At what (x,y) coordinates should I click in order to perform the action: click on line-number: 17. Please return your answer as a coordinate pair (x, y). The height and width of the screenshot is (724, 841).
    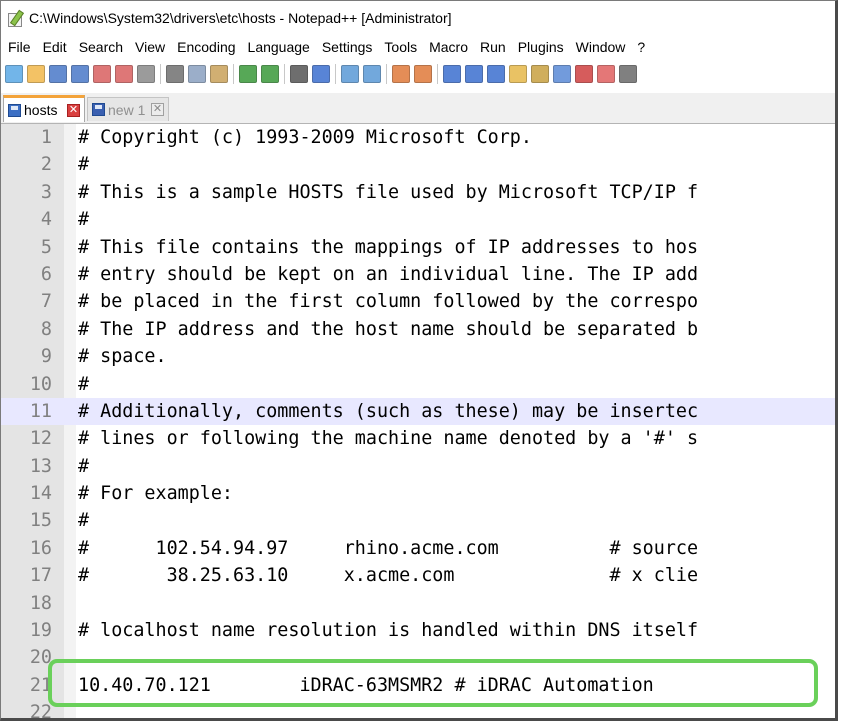
    Looking at the image, I should click on (40, 576).